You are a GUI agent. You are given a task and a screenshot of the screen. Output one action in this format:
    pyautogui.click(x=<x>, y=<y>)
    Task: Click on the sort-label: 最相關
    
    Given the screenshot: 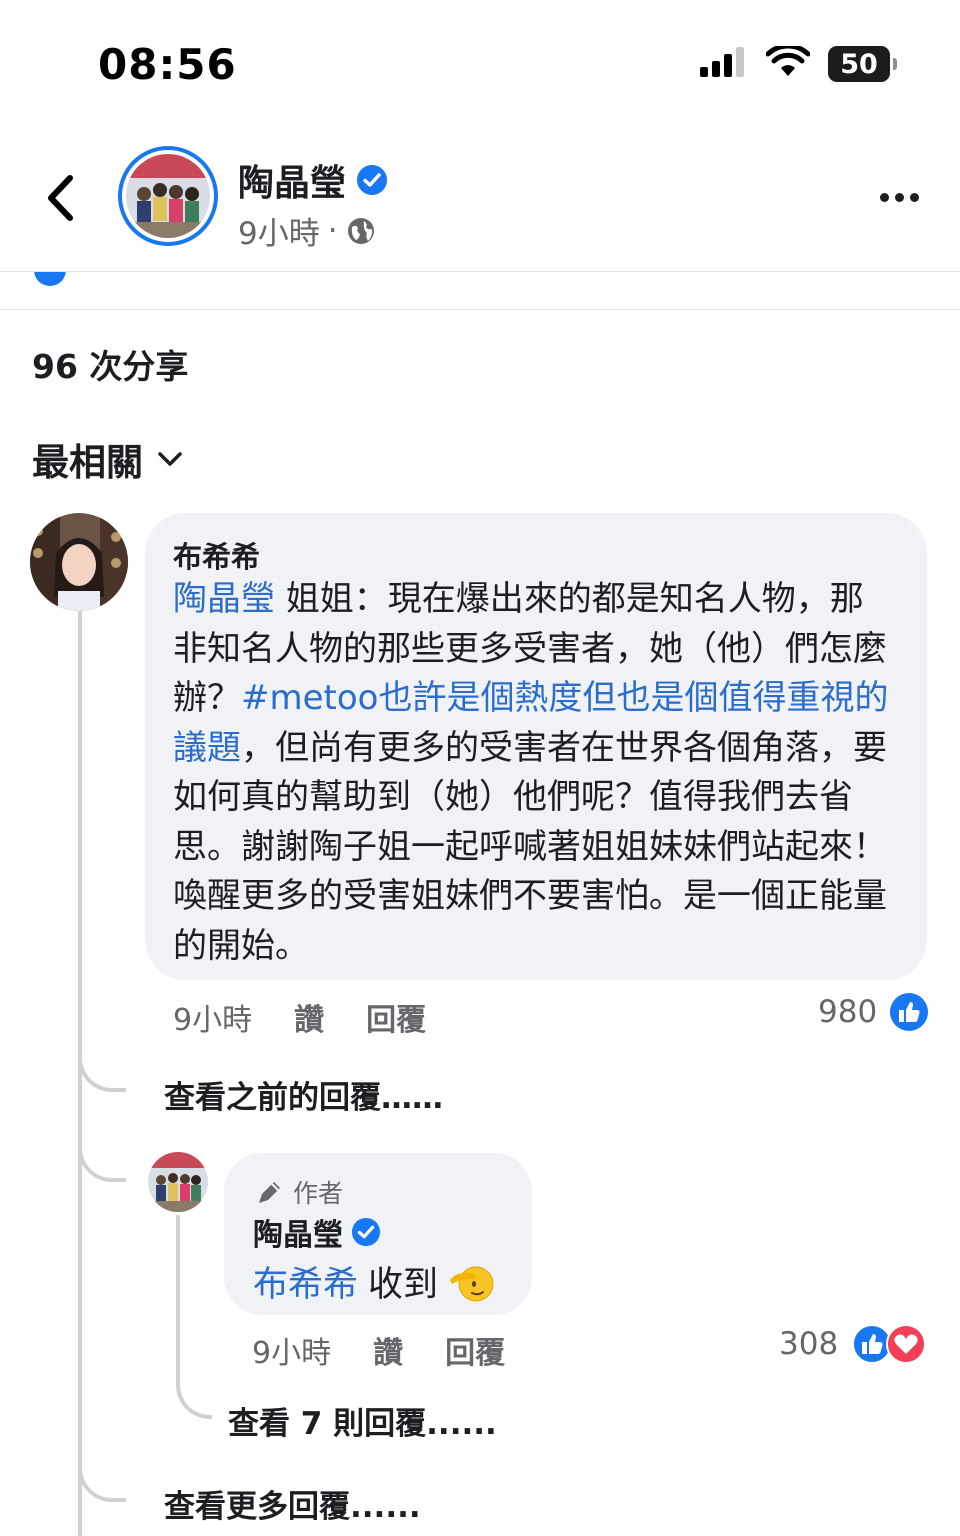 What is the action you would take?
    pyautogui.click(x=87, y=462)
    